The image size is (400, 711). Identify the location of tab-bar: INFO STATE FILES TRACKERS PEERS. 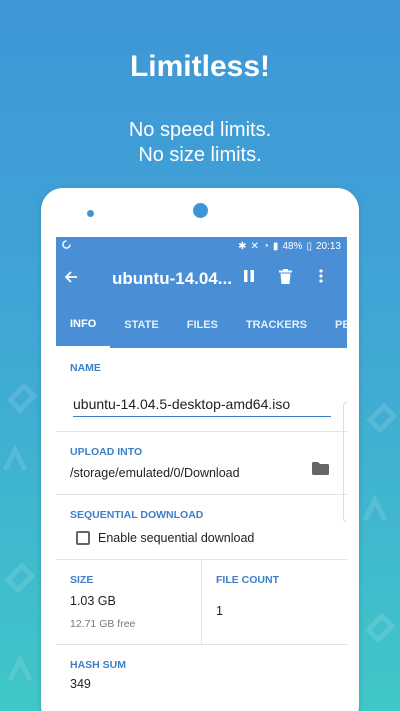
(201, 325).